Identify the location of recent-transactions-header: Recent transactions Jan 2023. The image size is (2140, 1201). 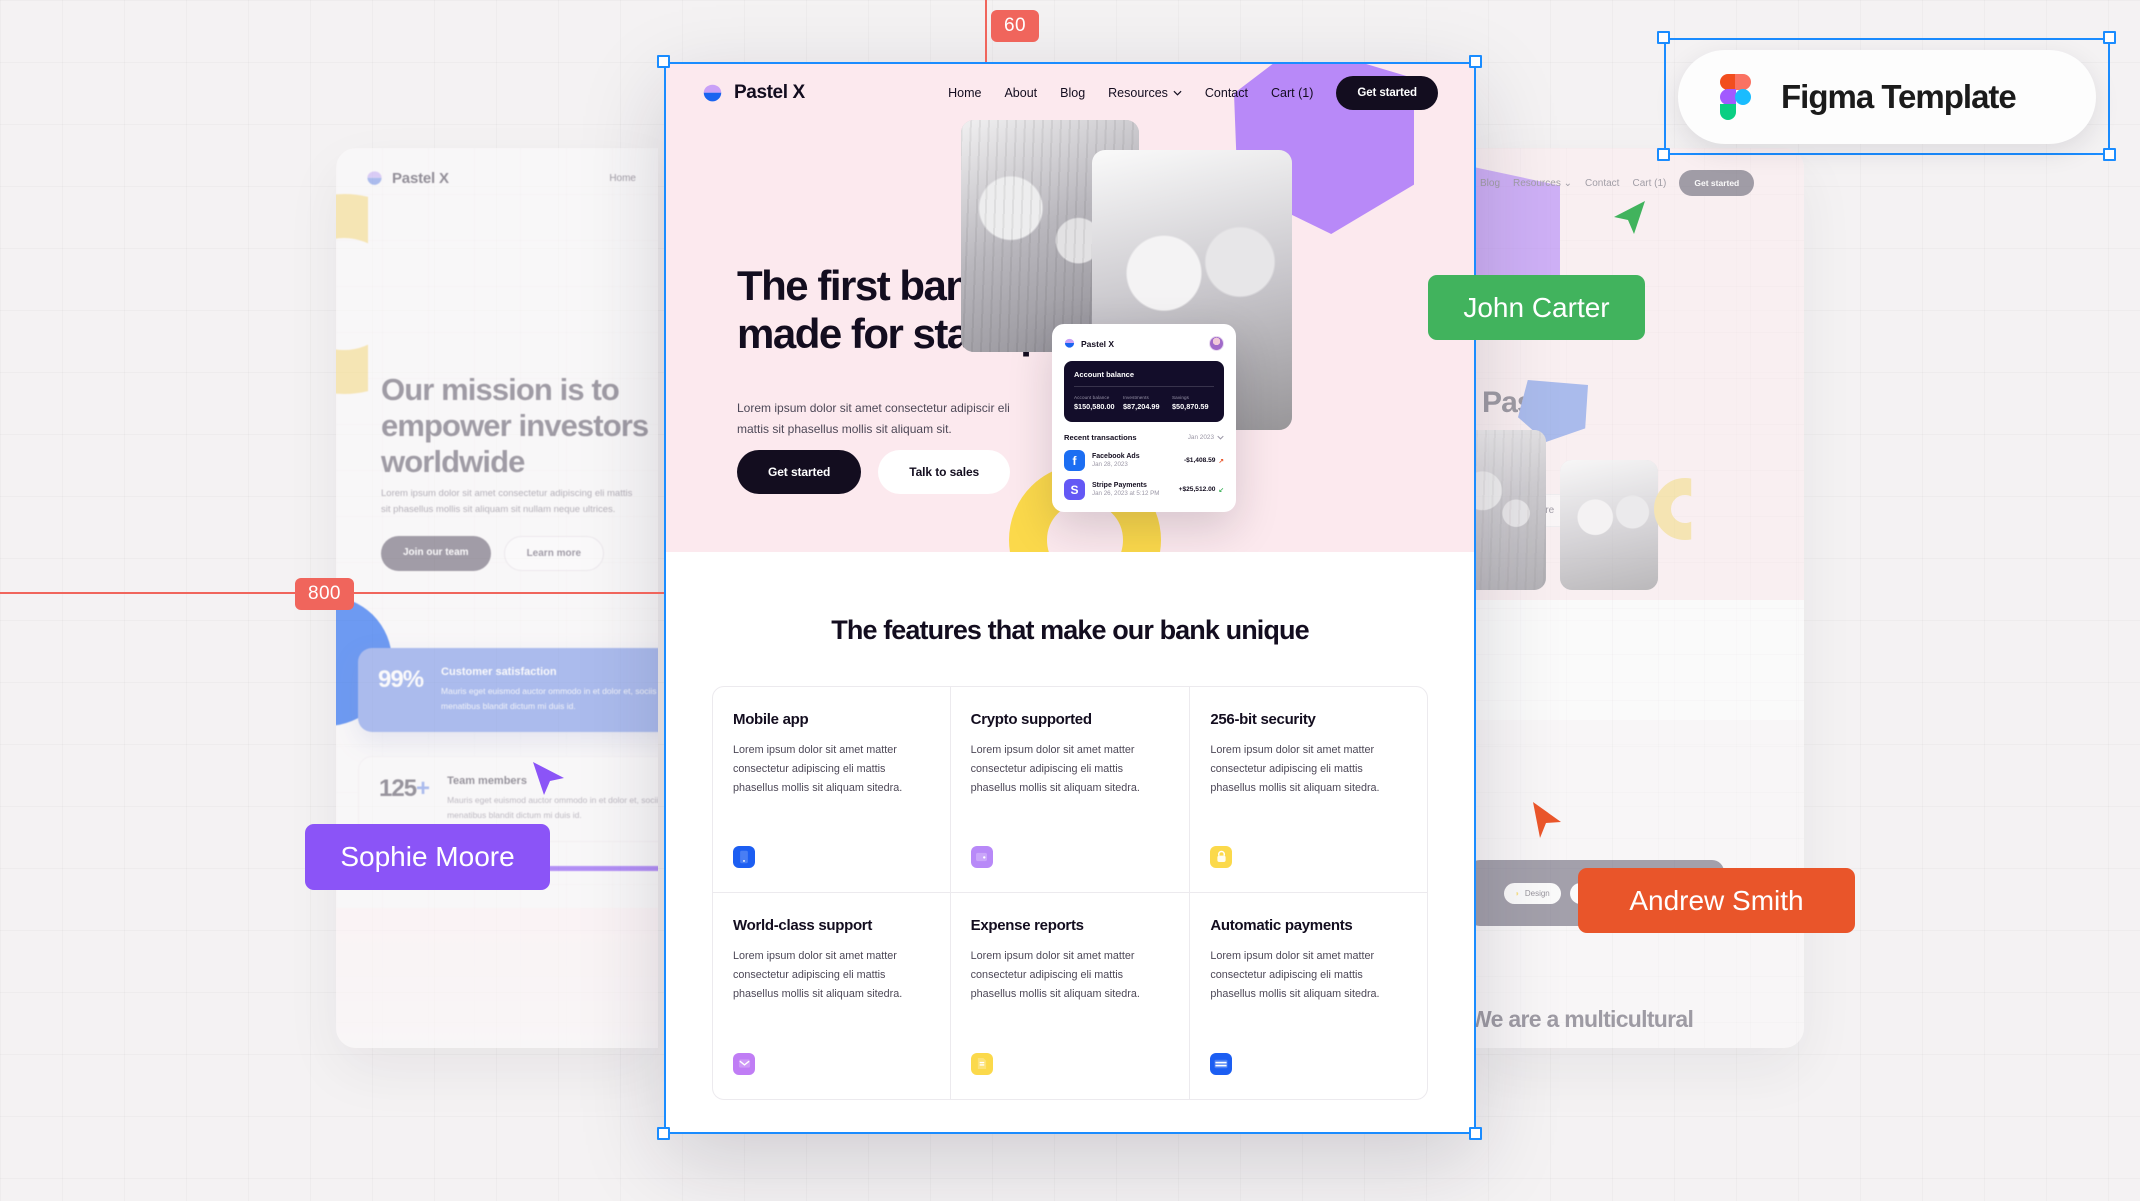
(1144, 437).